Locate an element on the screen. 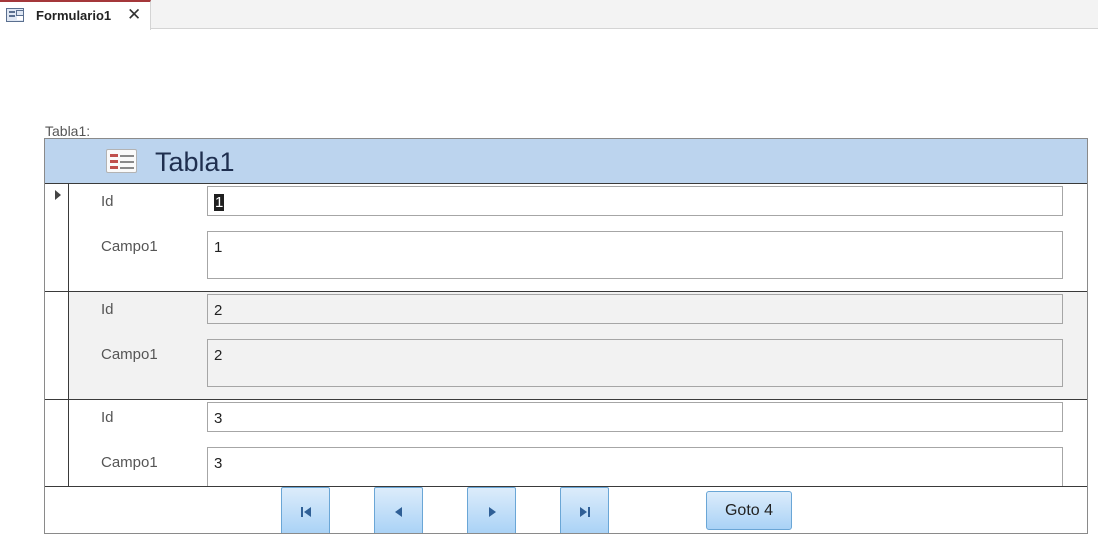  goto-4-button: Goto 4 is located at coordinates (749, 510).